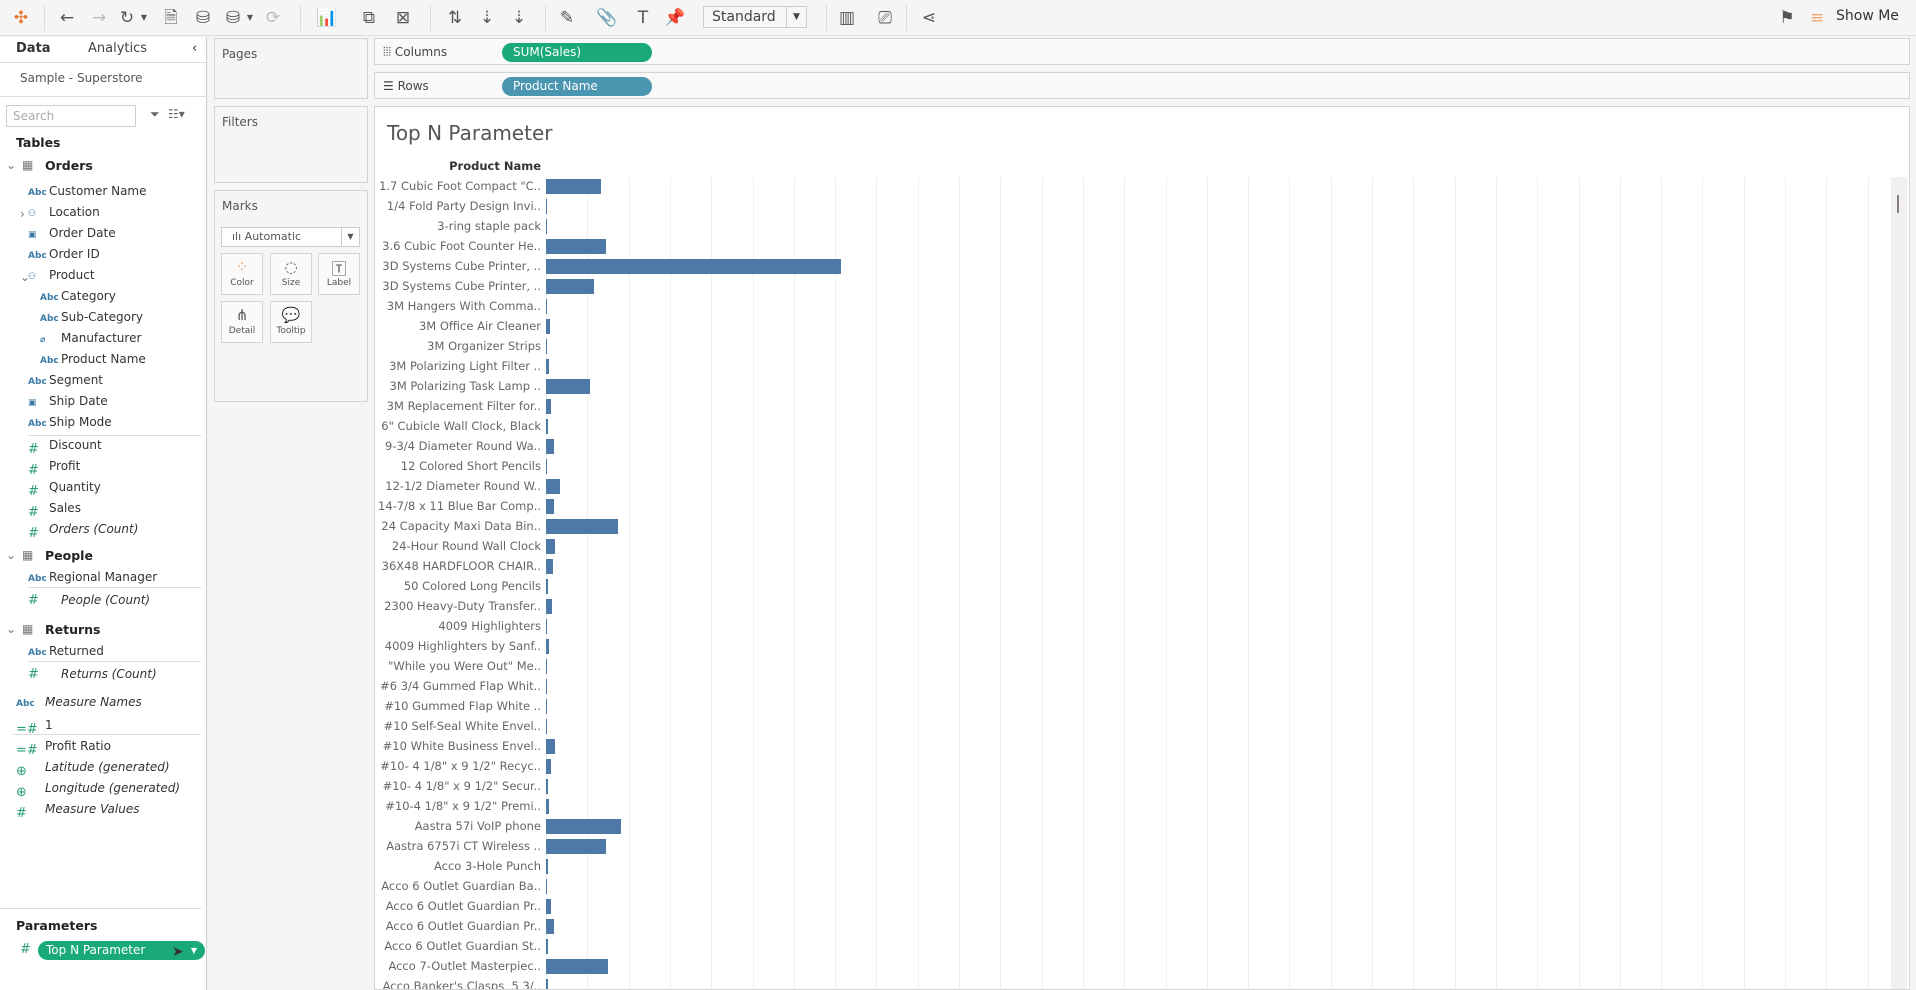 Image resolution: width=1916 pixels, height=990 pixels. Describe the element at coordinates (69, 555) in the screenshot. I see `group-people: People` at that location.